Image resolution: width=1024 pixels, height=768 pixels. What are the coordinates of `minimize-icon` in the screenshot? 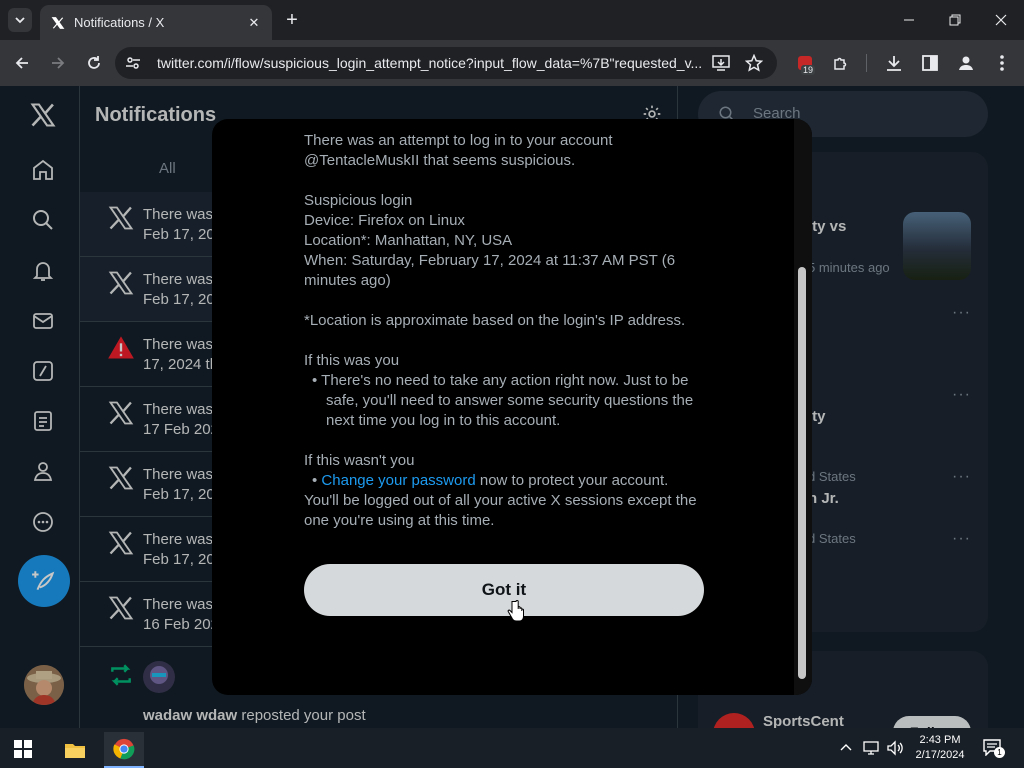 It's located at (909, 20).